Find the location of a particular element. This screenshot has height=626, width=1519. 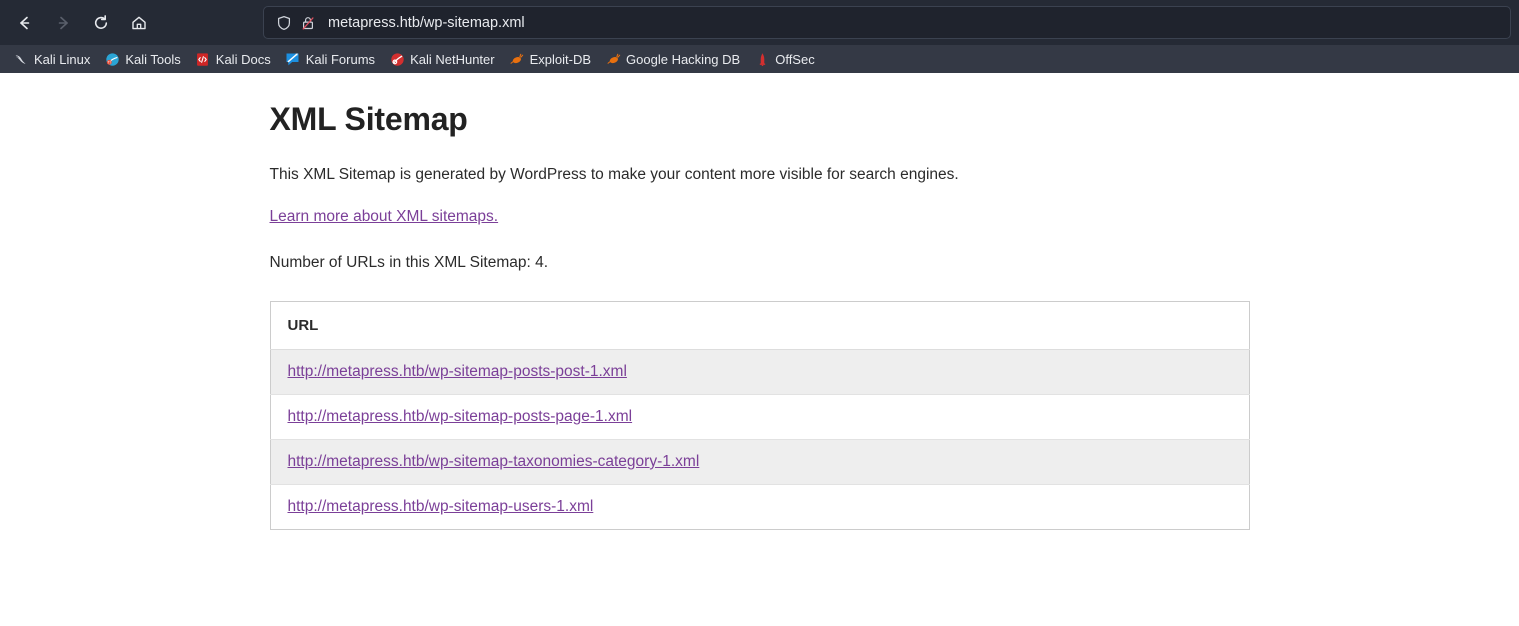

learn-more-paragraph: Learn more about XML sitemaps. is located at coordinates (760, 217).